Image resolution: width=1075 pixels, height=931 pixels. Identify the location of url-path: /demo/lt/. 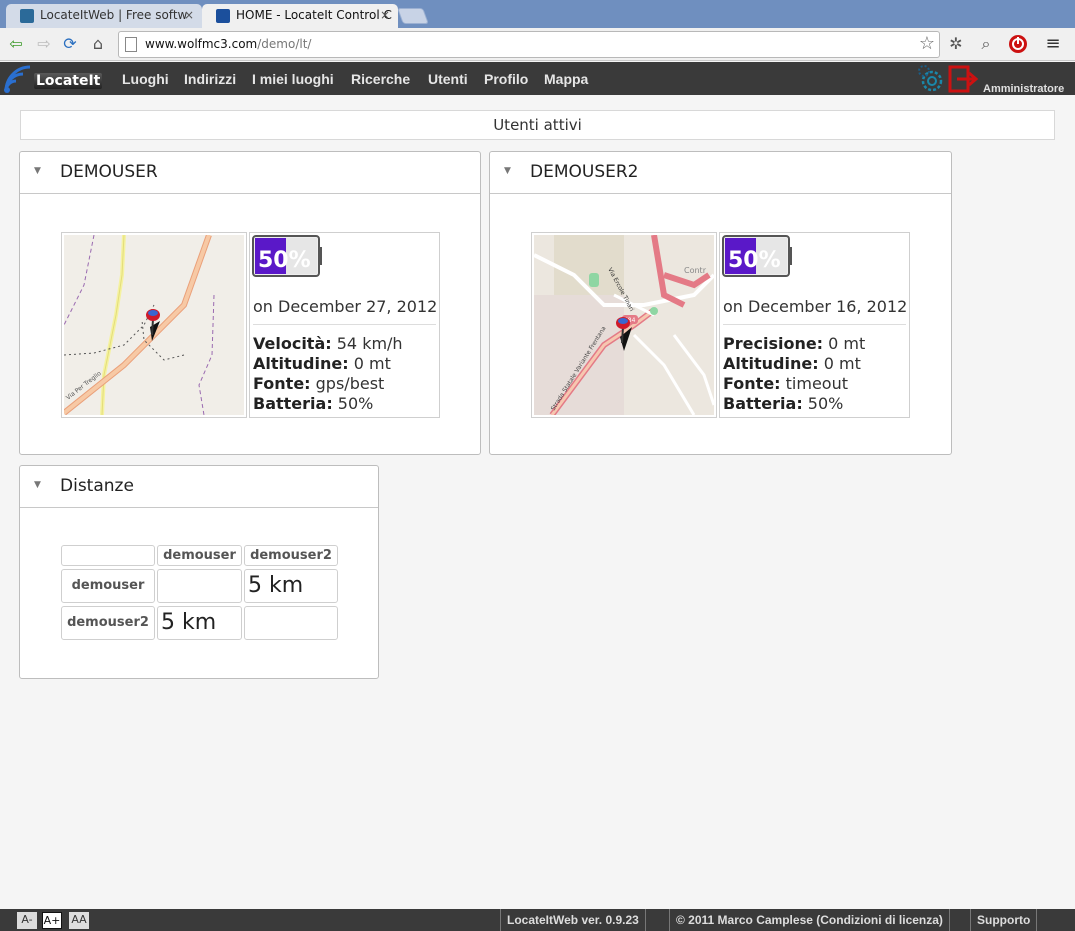
(284, 44).